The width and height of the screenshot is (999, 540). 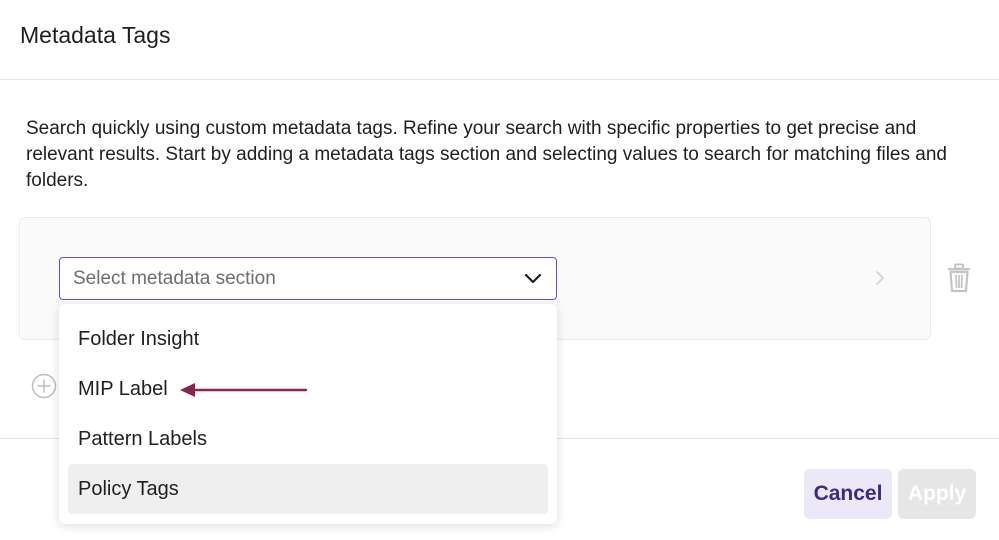 What do you see at coordinates (308, 339) in the screenshot?
I see `dropdown-option-folder-insight: Folder Insight` at bounding box center [308, 339].